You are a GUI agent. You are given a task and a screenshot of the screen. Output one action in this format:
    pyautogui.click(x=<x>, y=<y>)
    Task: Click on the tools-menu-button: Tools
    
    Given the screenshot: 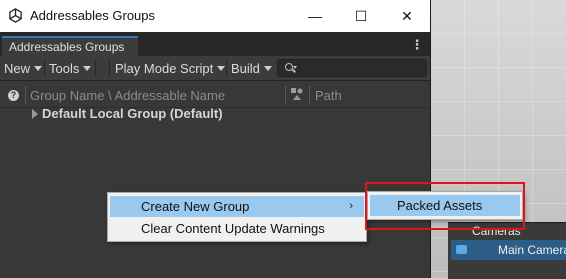 What is the action you would take?
    pyautogui.click(x=70, y=68)
    